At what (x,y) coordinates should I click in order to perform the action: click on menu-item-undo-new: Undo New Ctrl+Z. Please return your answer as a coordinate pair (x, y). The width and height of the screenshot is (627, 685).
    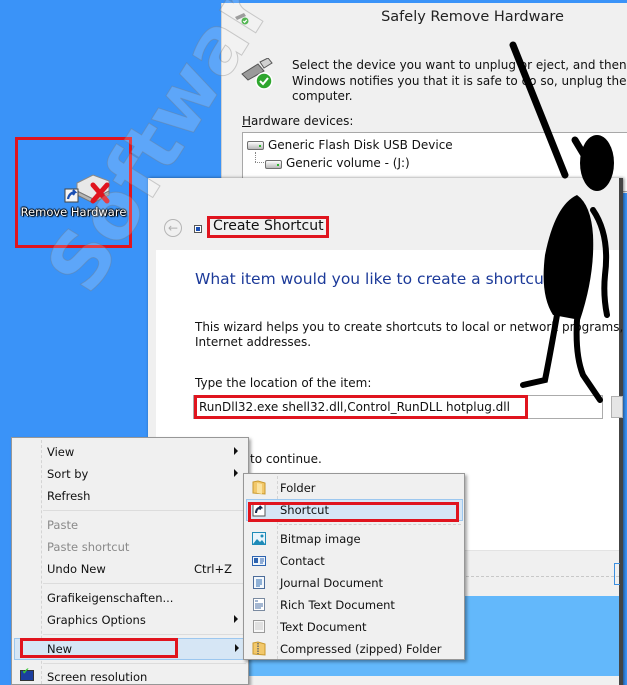
    Looking at the image, I should click on (130, 569).